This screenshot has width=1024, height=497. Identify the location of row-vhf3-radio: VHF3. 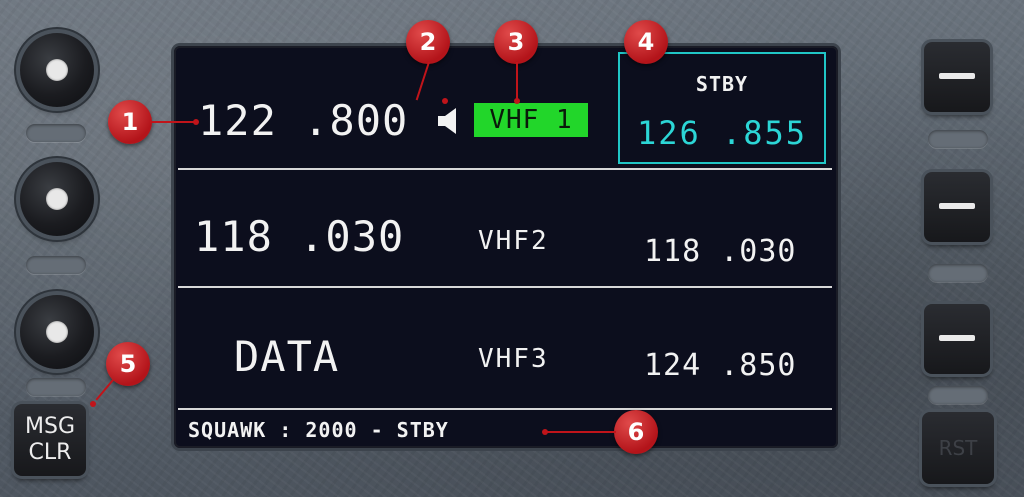
(513, 359).